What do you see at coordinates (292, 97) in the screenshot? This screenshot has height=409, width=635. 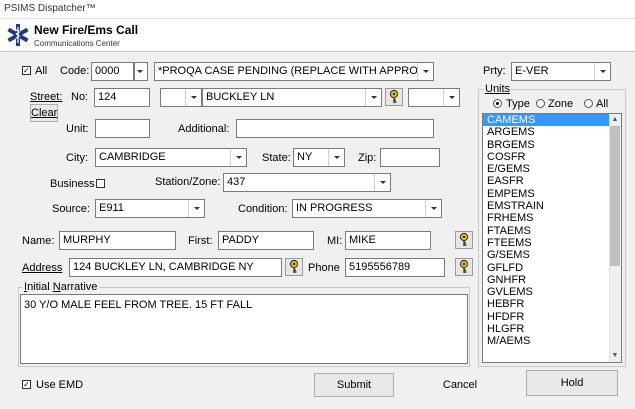 I see `street-name-select: BUCKLEY LN` at bounding box center [292, 97].